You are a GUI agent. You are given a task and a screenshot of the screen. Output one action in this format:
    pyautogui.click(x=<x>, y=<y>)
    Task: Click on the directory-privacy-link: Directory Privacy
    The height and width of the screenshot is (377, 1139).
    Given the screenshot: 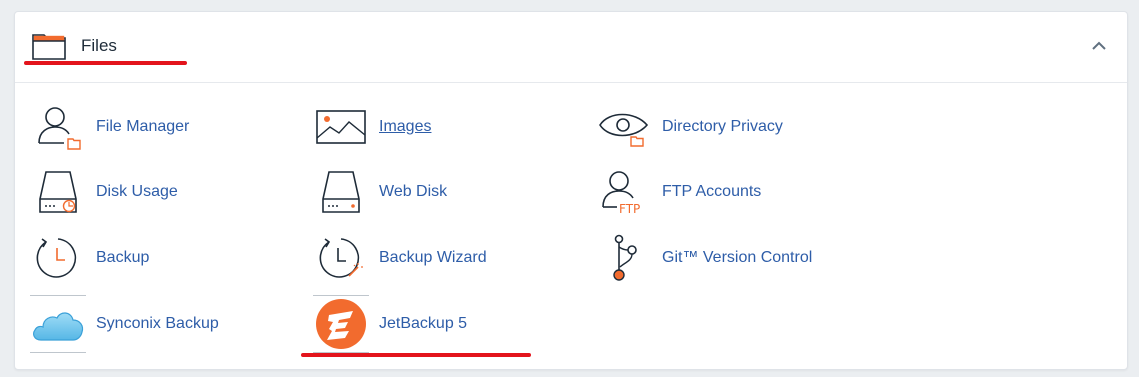 What is the action you would take?
    pyautogui.click(x=689, y=127)
    